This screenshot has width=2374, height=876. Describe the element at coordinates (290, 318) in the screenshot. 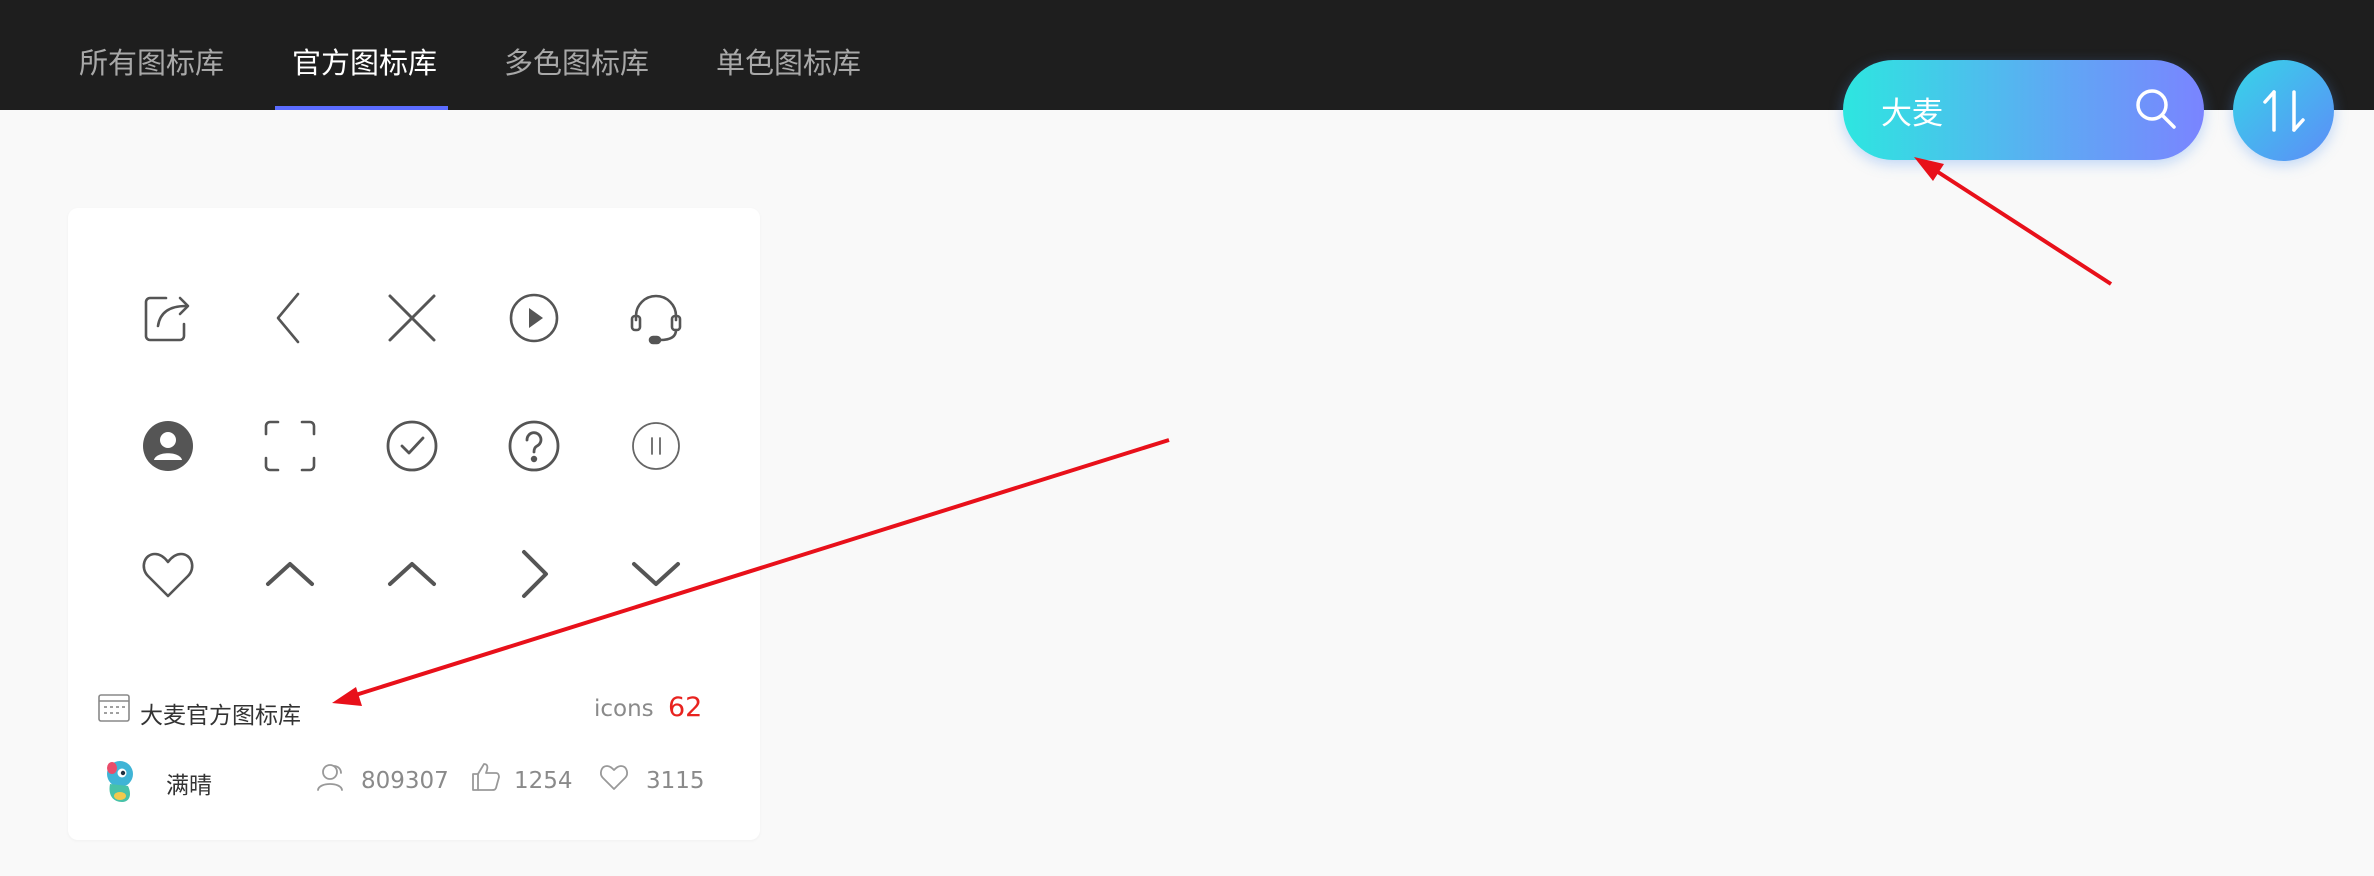

I see `chevron-left-icon` at that location.